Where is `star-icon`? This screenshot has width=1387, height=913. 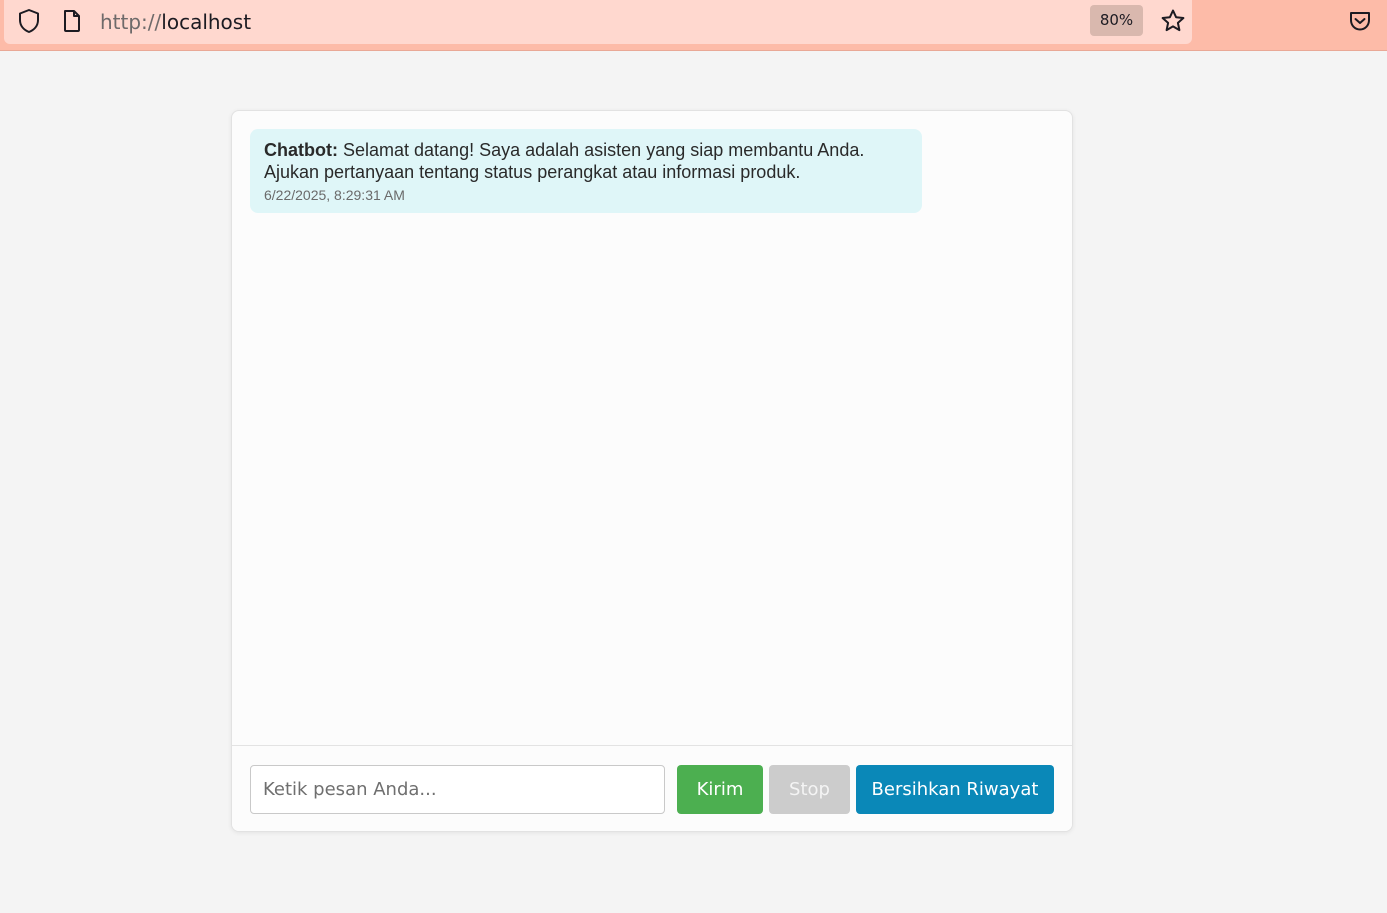
star-icon is located at coordinates (1173, 20).